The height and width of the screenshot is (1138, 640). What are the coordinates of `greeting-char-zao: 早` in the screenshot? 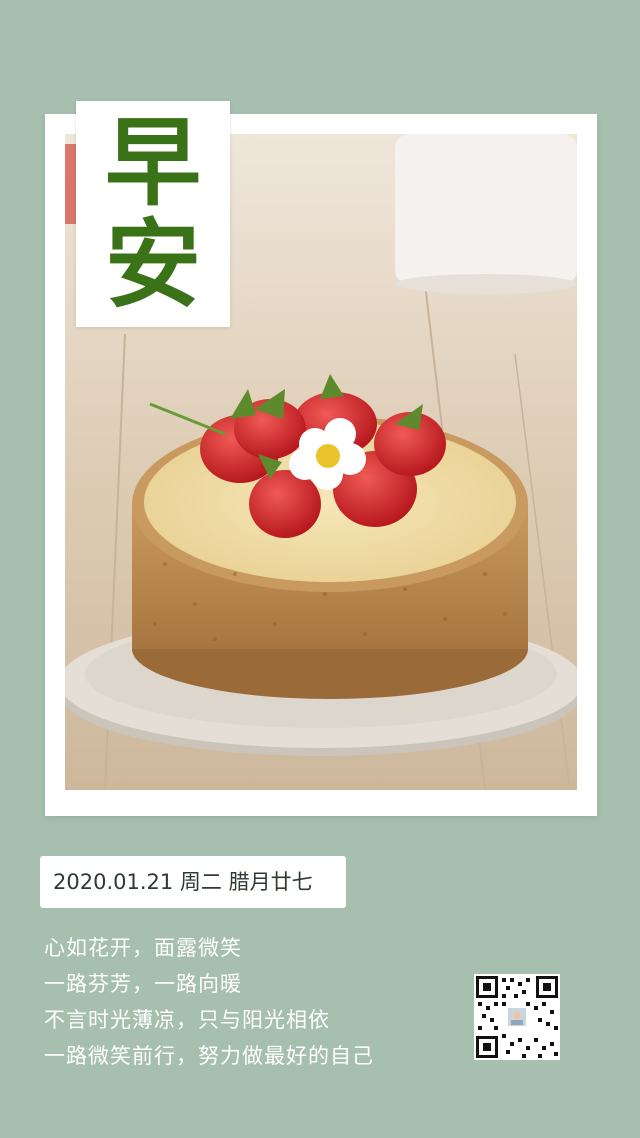 It's located at (153, 163).